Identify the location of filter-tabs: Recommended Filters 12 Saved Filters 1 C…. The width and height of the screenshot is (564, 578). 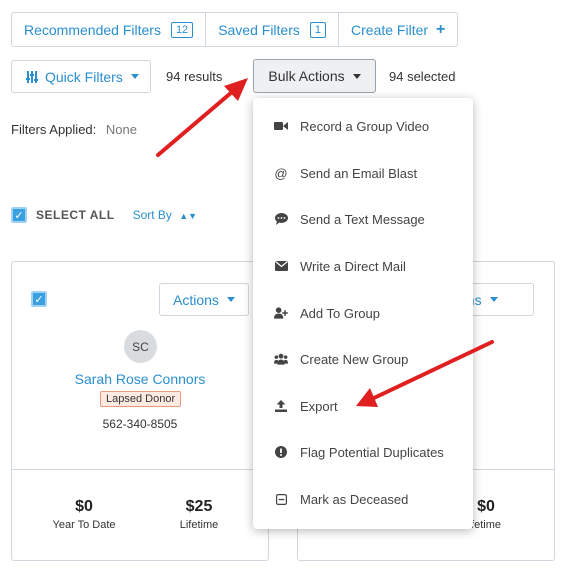
(235, 29).